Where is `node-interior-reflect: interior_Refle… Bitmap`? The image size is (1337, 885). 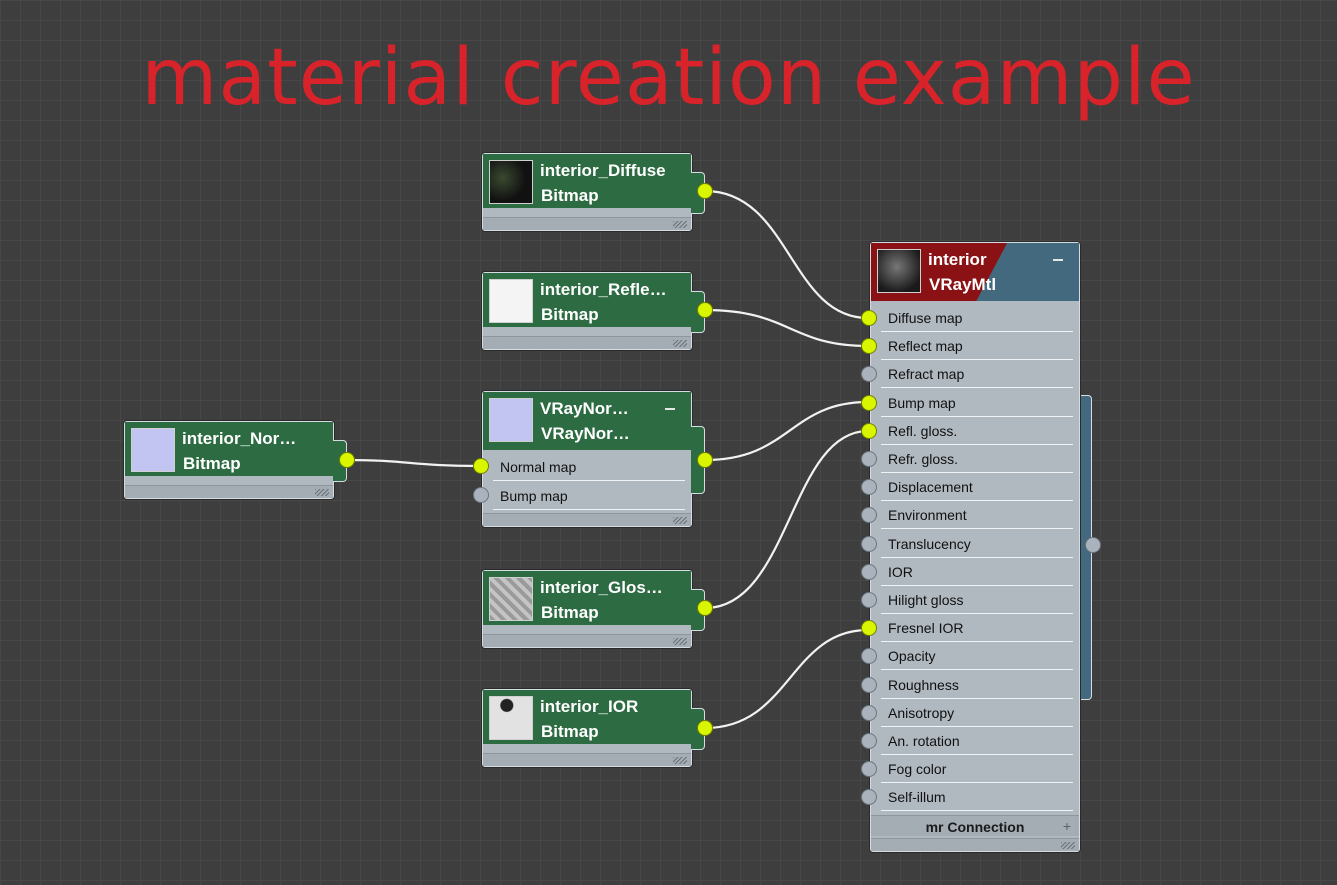
node-interior-reflect: interior_Refle… Bitmap is located at coordinates (587, 311).